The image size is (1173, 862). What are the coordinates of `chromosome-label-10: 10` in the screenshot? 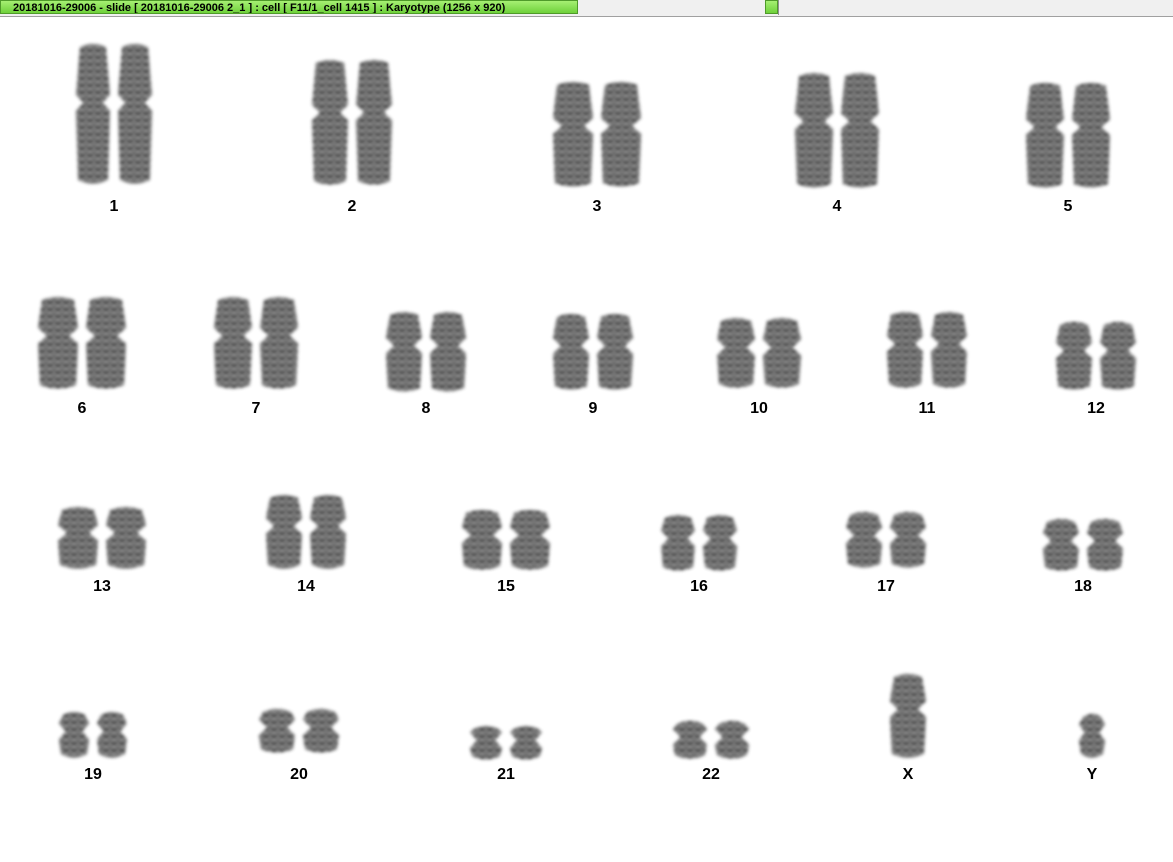 It's located at (759, 408).